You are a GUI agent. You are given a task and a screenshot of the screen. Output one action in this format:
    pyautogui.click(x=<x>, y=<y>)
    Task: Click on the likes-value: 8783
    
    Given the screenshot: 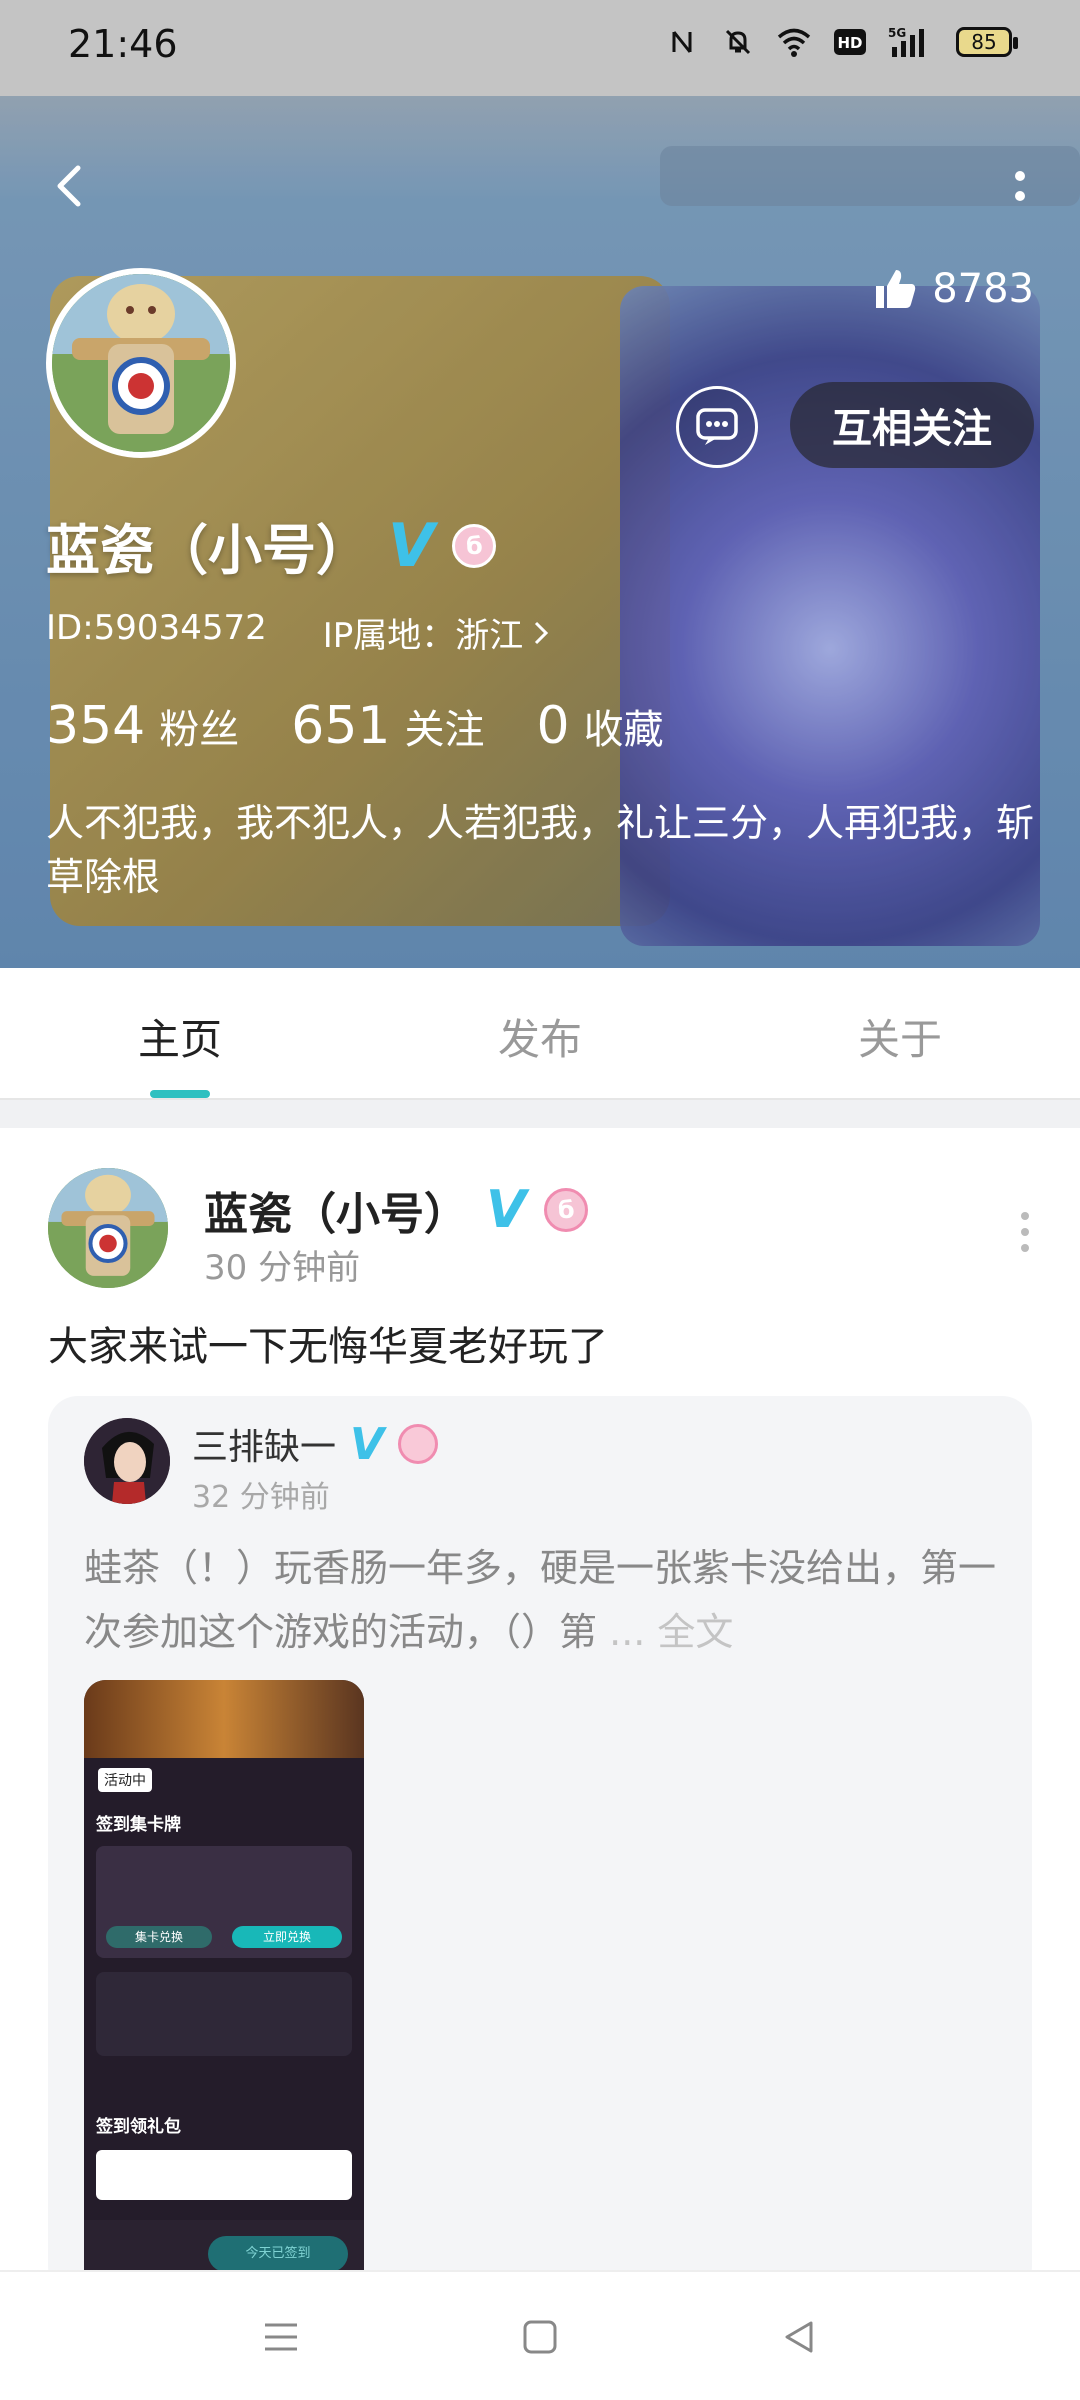 What is the action you would take?
    pyautogui.click(x=983, y=289)
    